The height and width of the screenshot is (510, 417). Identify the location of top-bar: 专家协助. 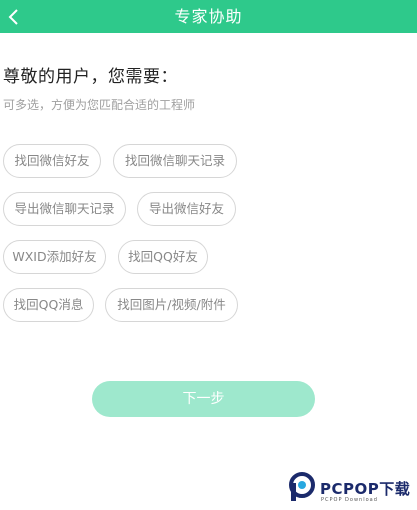
(208, 16).